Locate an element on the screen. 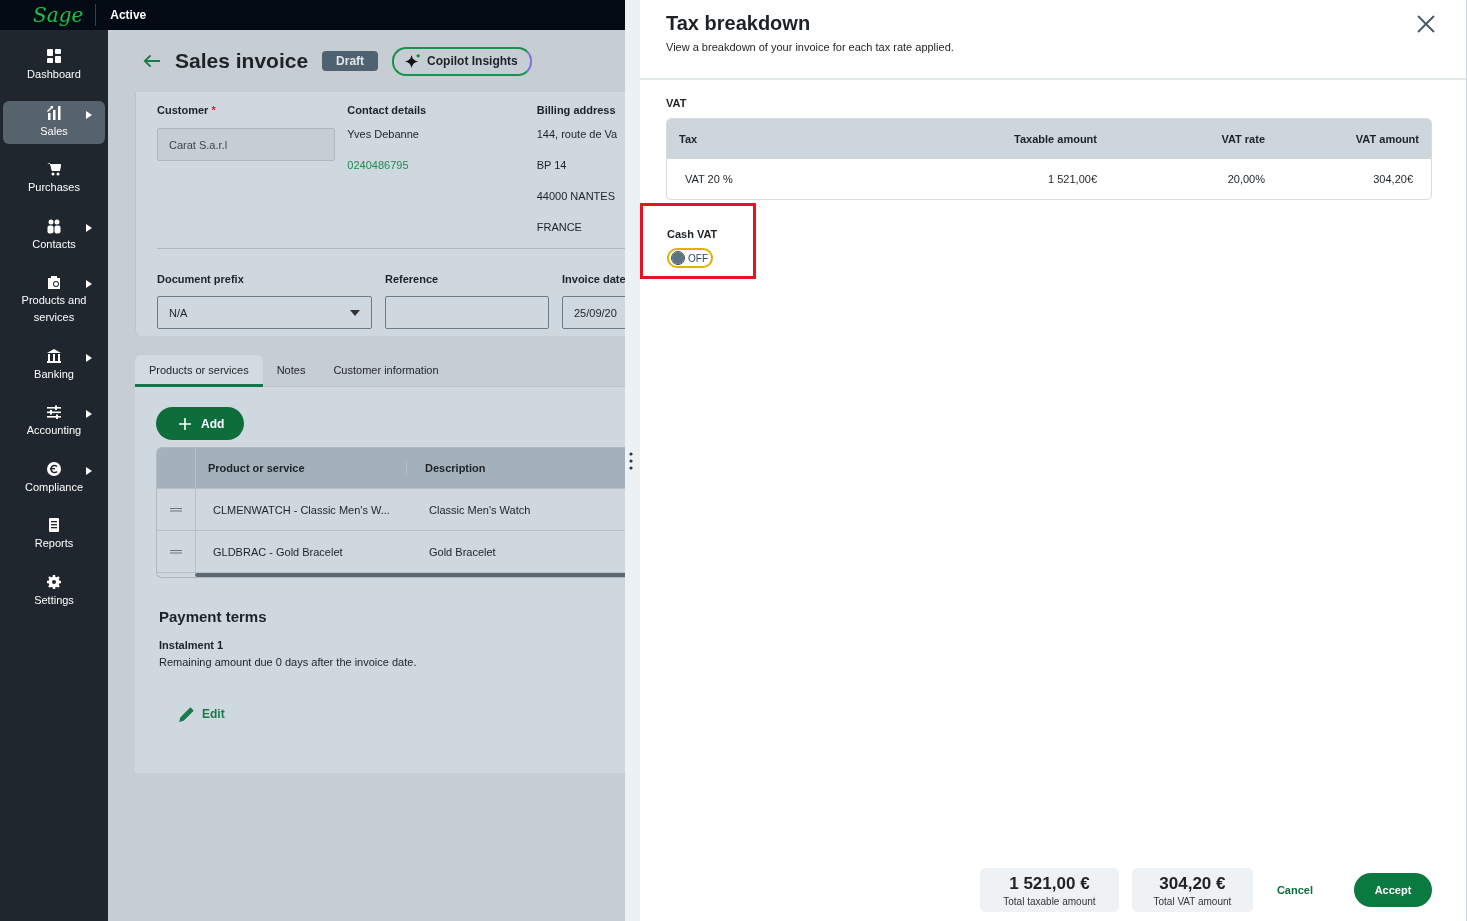  table-cell-text: Gold Bracelet is located at coordinates (462, 551).